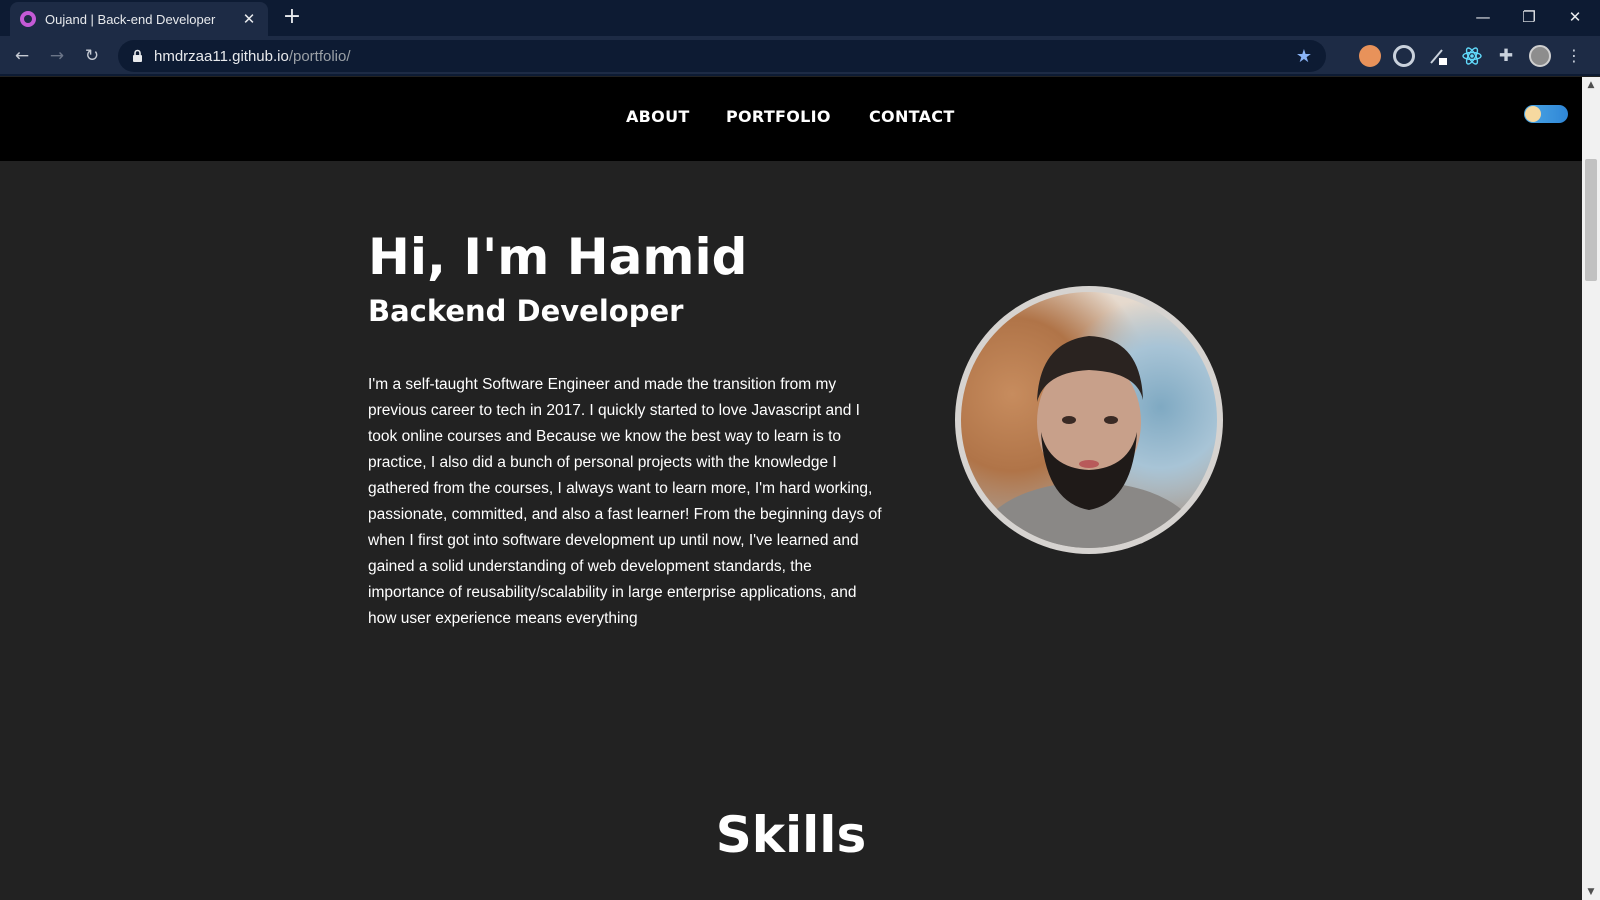 This screenshot has height=900, width=1600. What do you see at coordinates (1546, 114) in the screenshot?
I see `theme-toggle` at bounding box center [1546, 114].